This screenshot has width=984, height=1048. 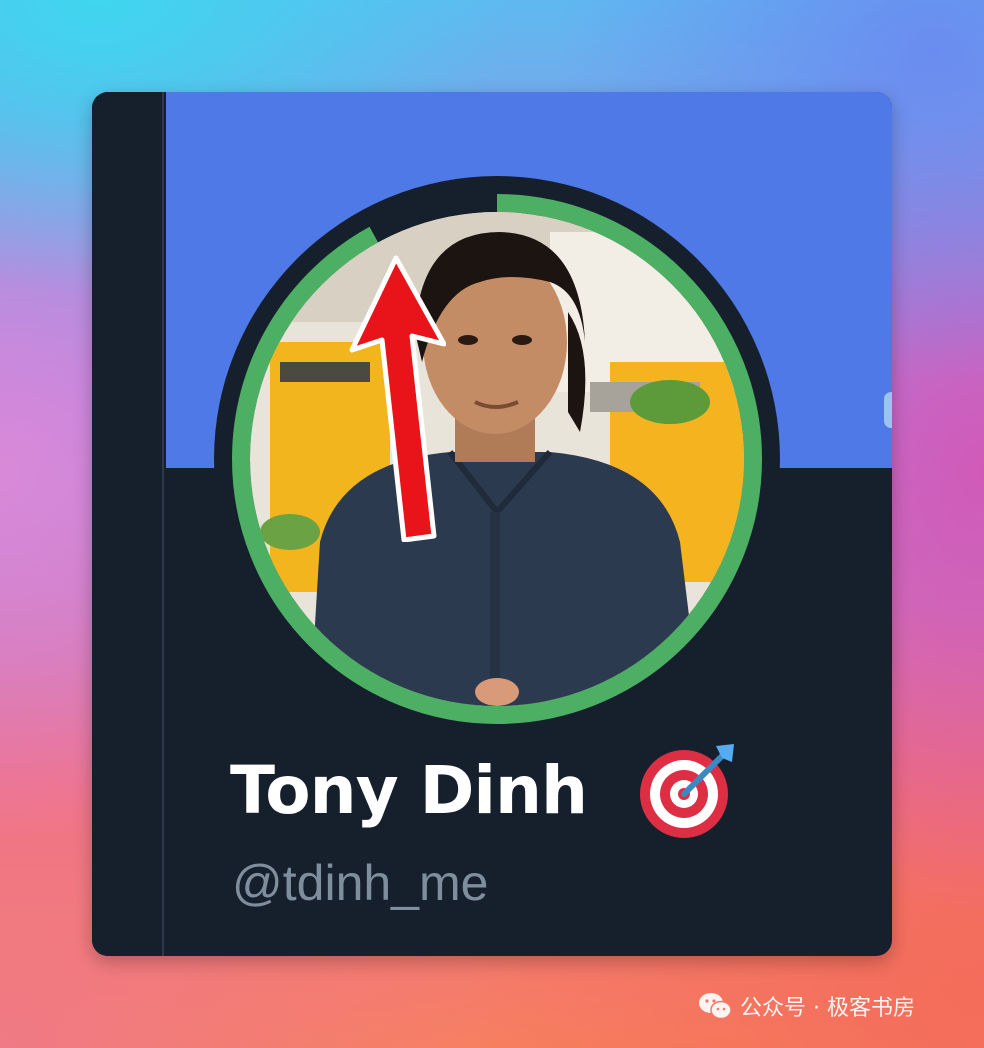 I want to click on profile-handle: @tdinh_me, so click(x=360, y=883).